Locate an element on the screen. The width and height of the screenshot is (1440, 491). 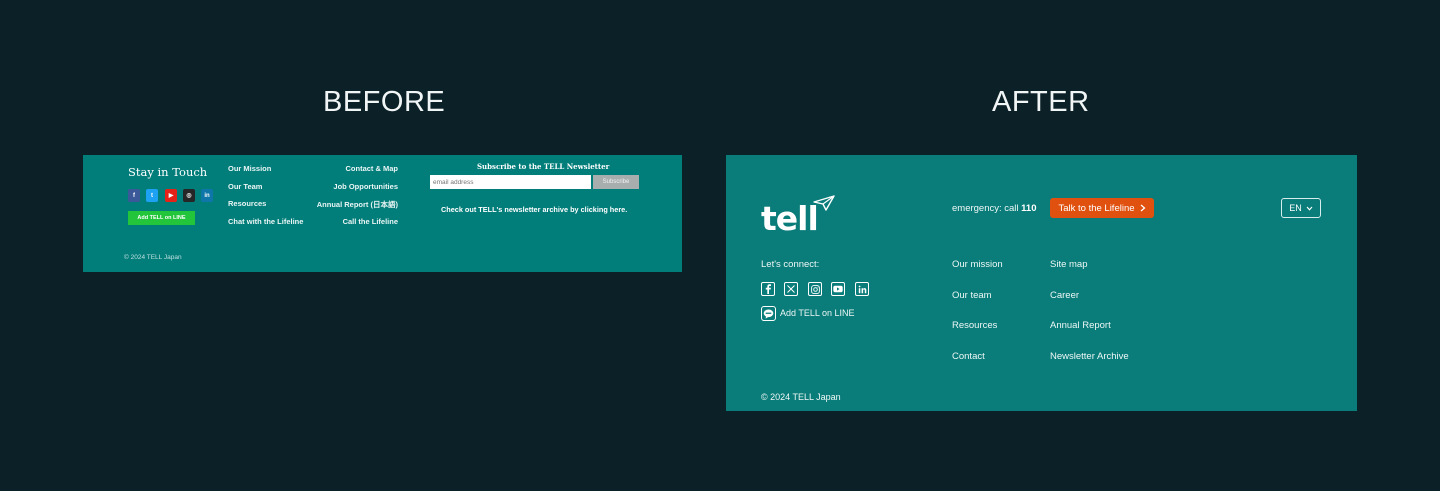
chevron-down-icon is located at coordinates (1309, 208).